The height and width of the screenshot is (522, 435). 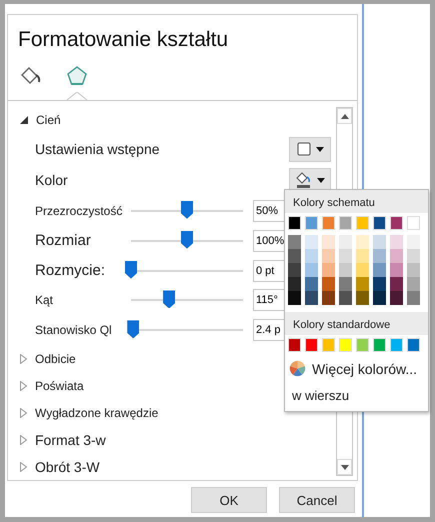 What do you see at coordinates (96, 413) in the screenshot?
I see `section-header: Wygładzone krawędzie` at bounding box center [96, 413].